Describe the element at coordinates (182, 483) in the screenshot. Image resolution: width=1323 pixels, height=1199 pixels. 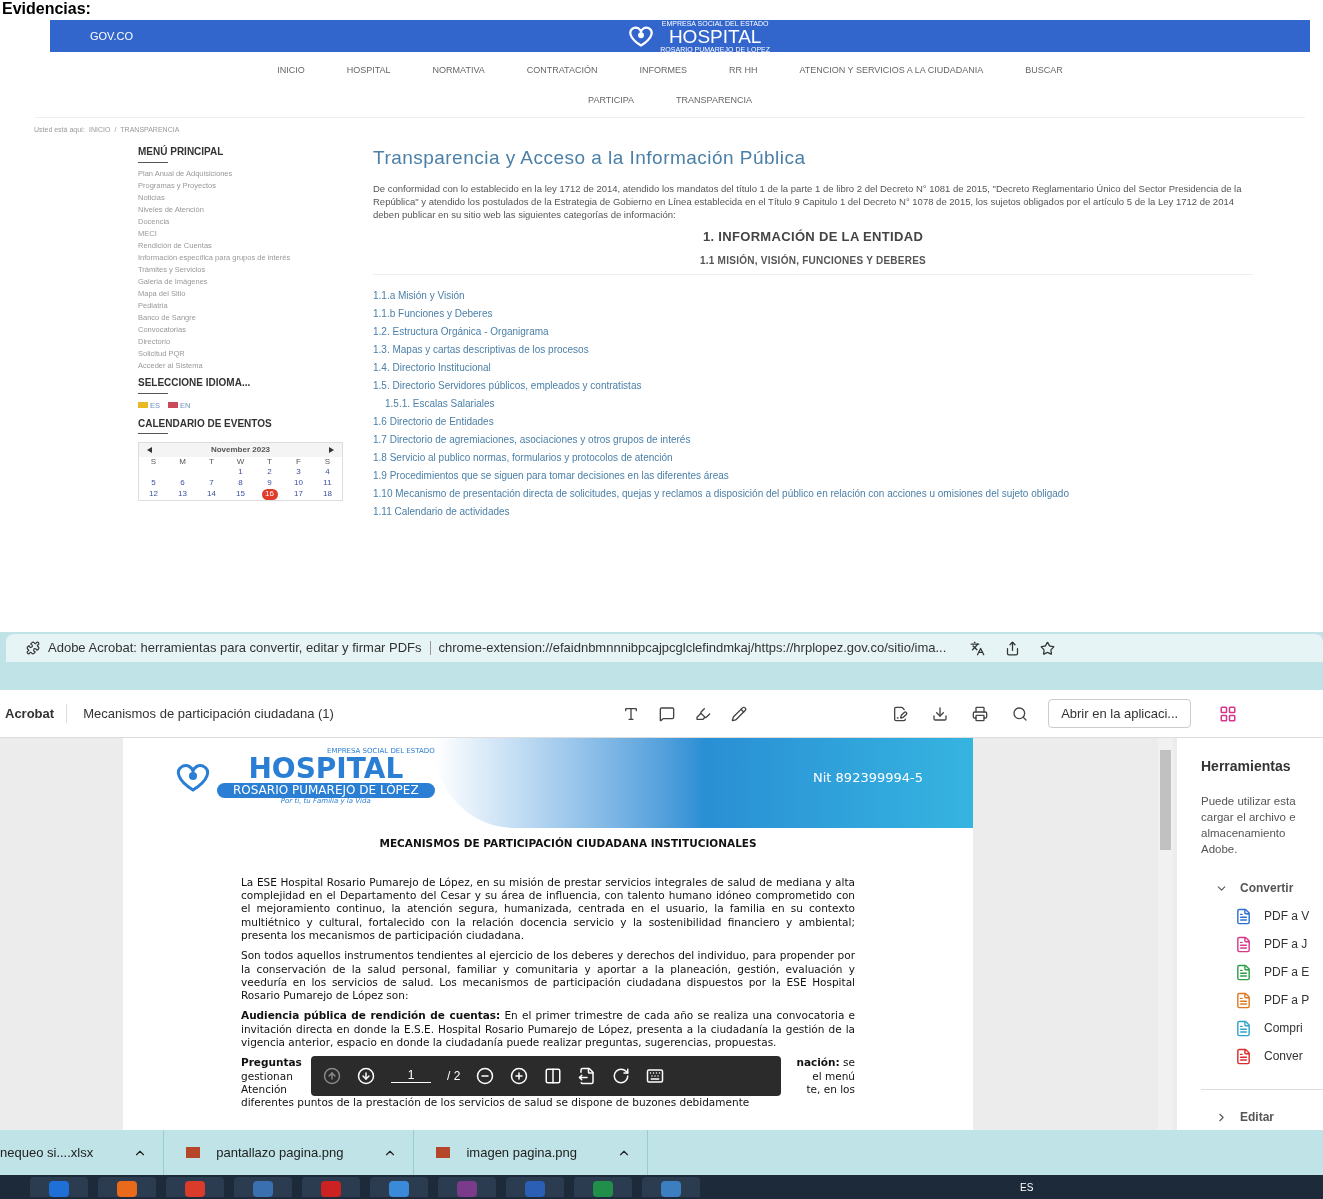
I see `calendar-day: 6` at that location.